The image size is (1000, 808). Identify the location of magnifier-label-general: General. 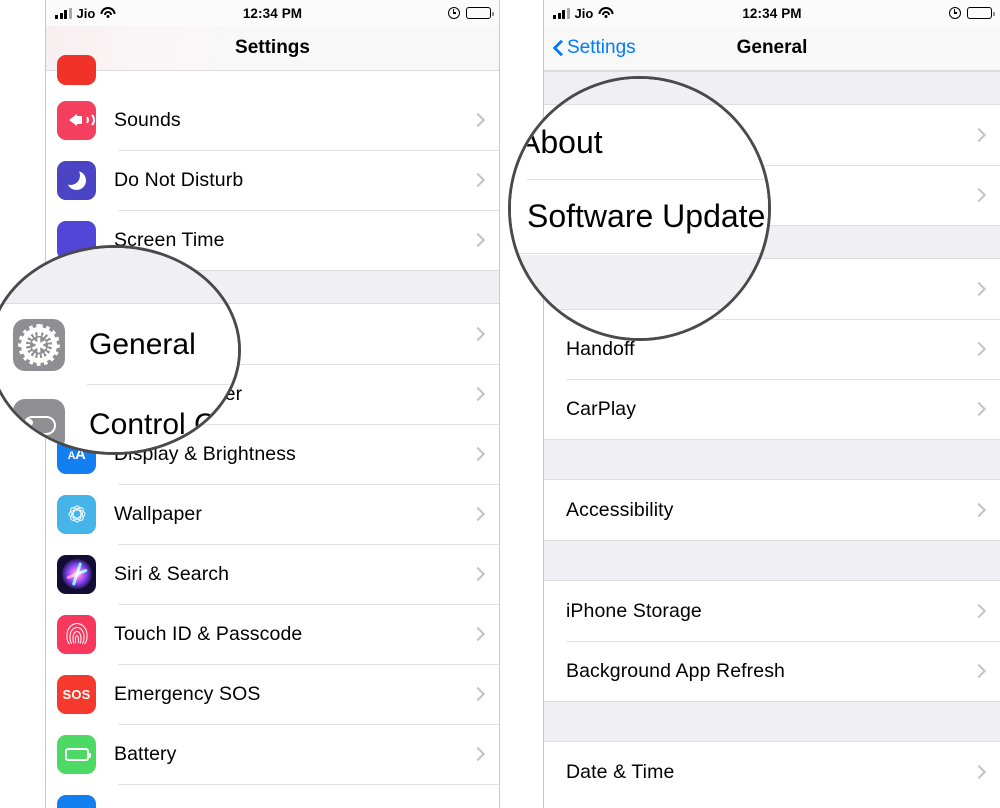
(142, 344).